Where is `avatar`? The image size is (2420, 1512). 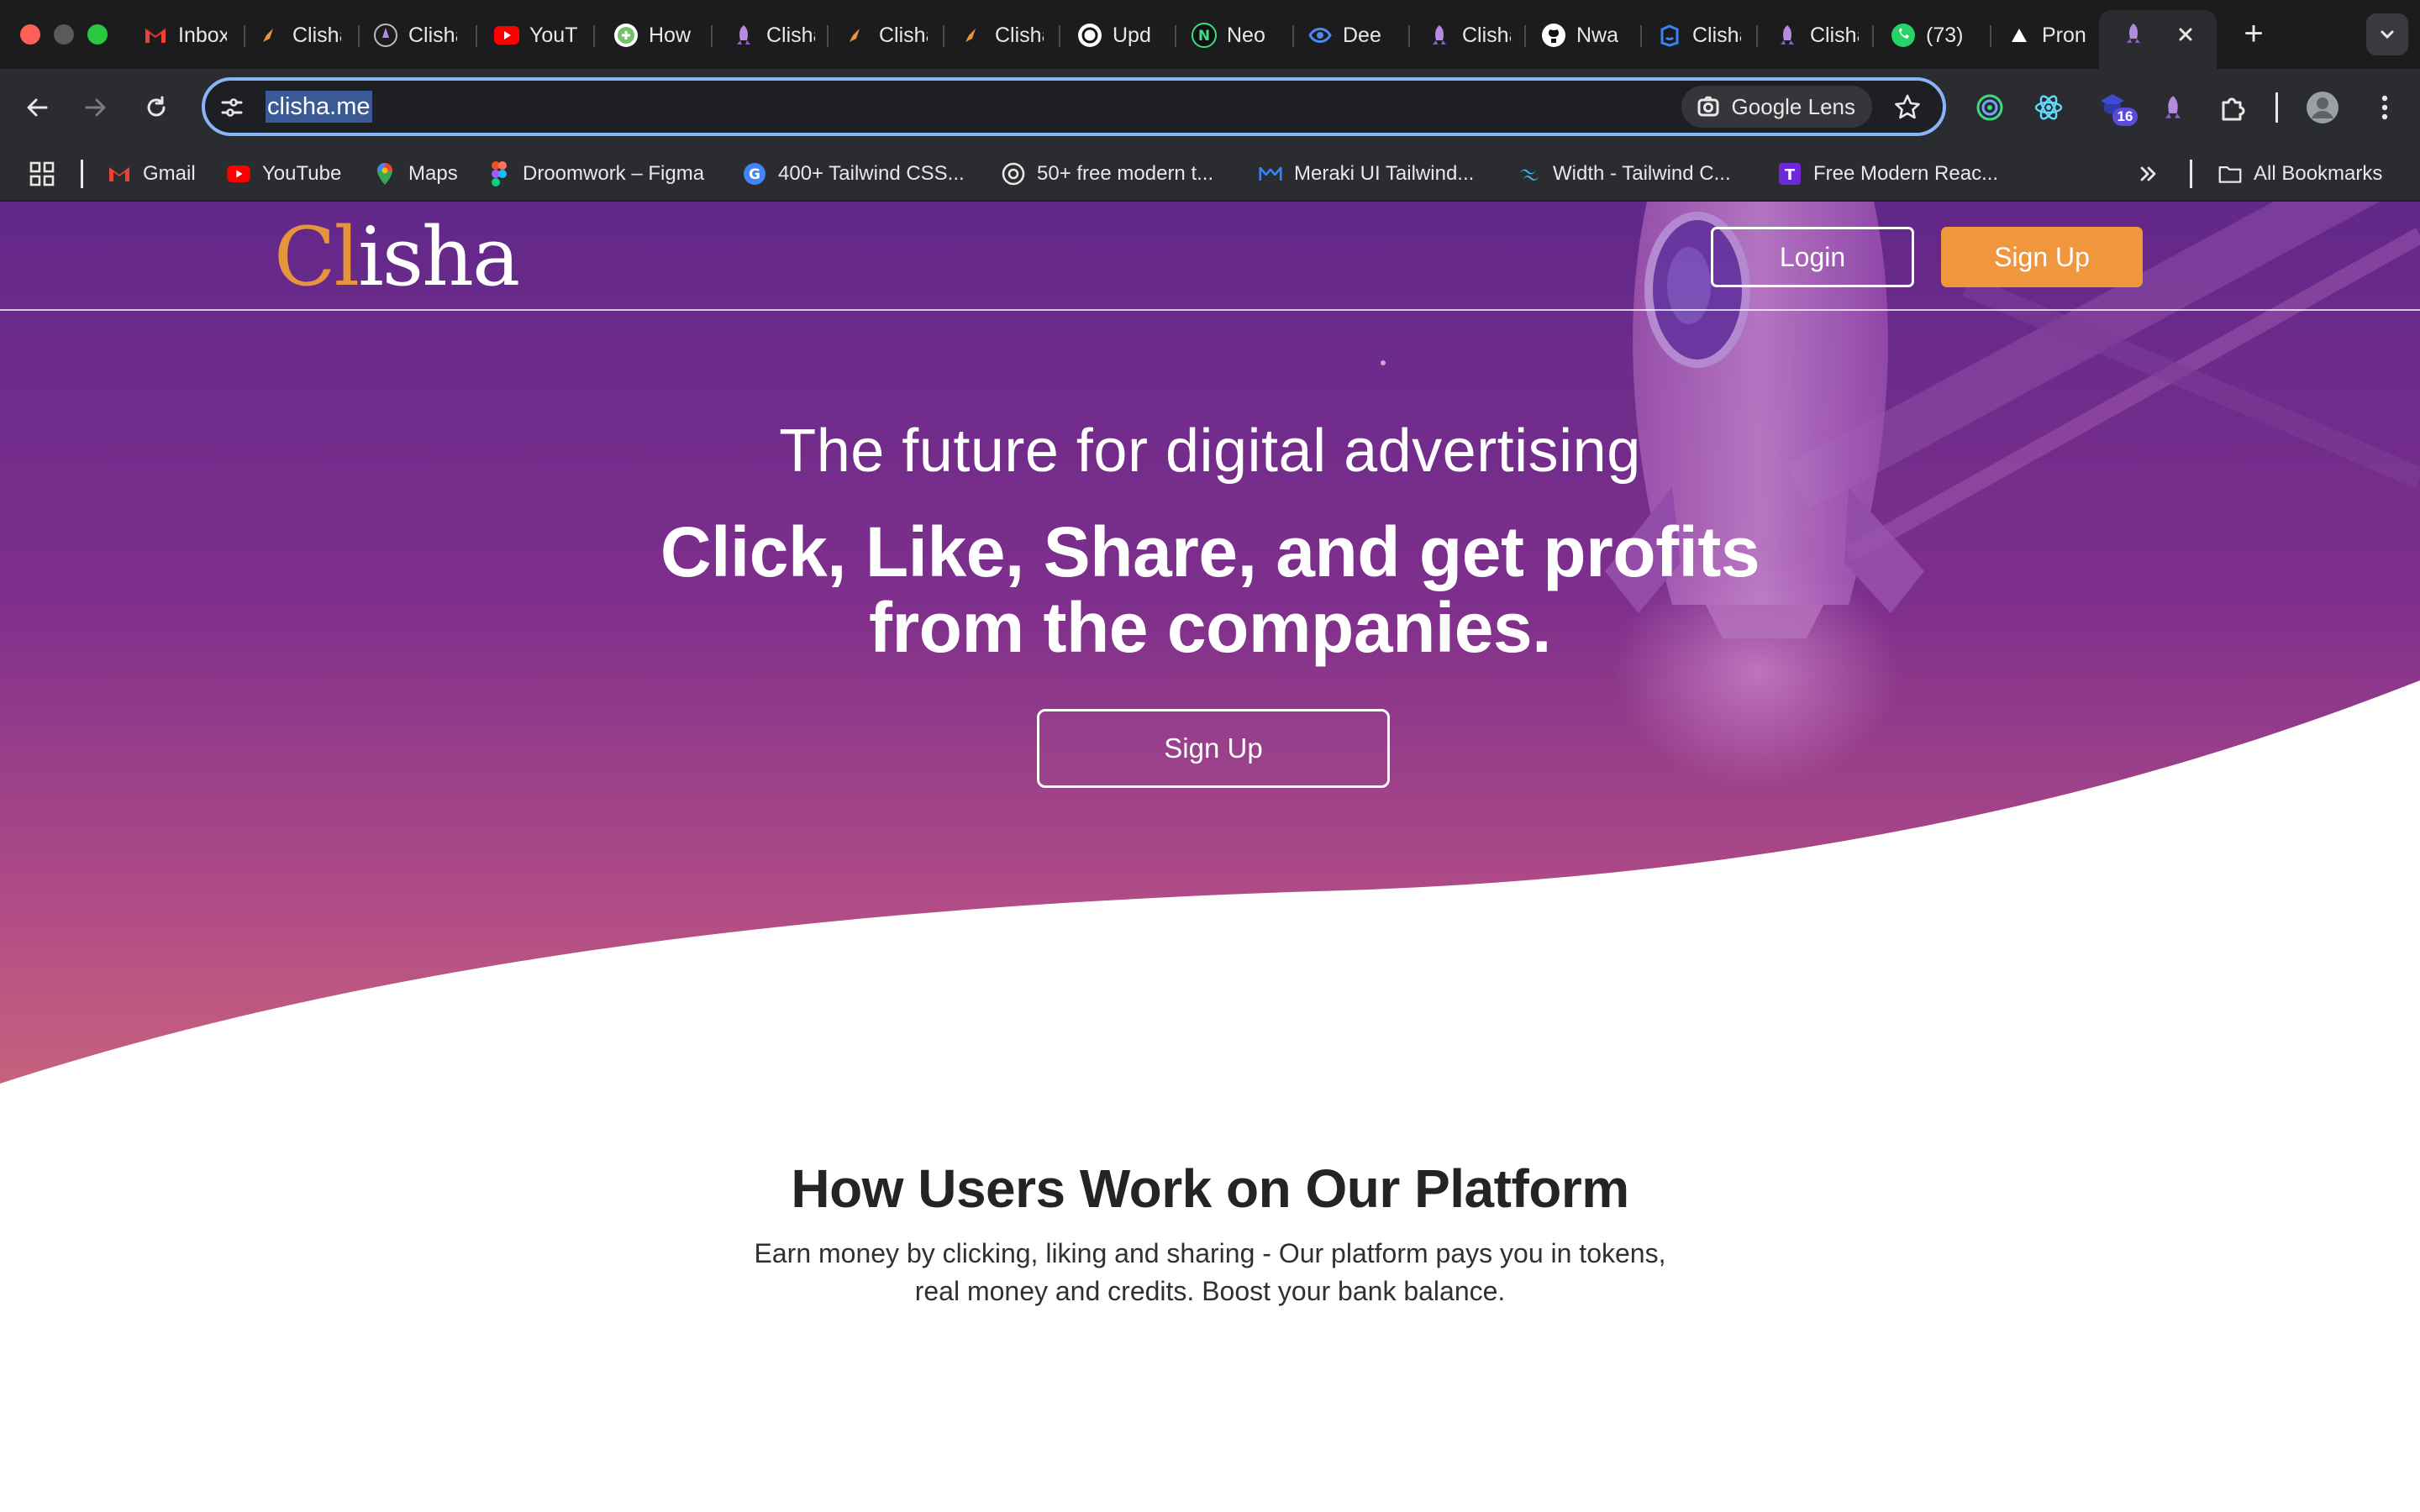
avatar is located at coordinates (2323, 107).